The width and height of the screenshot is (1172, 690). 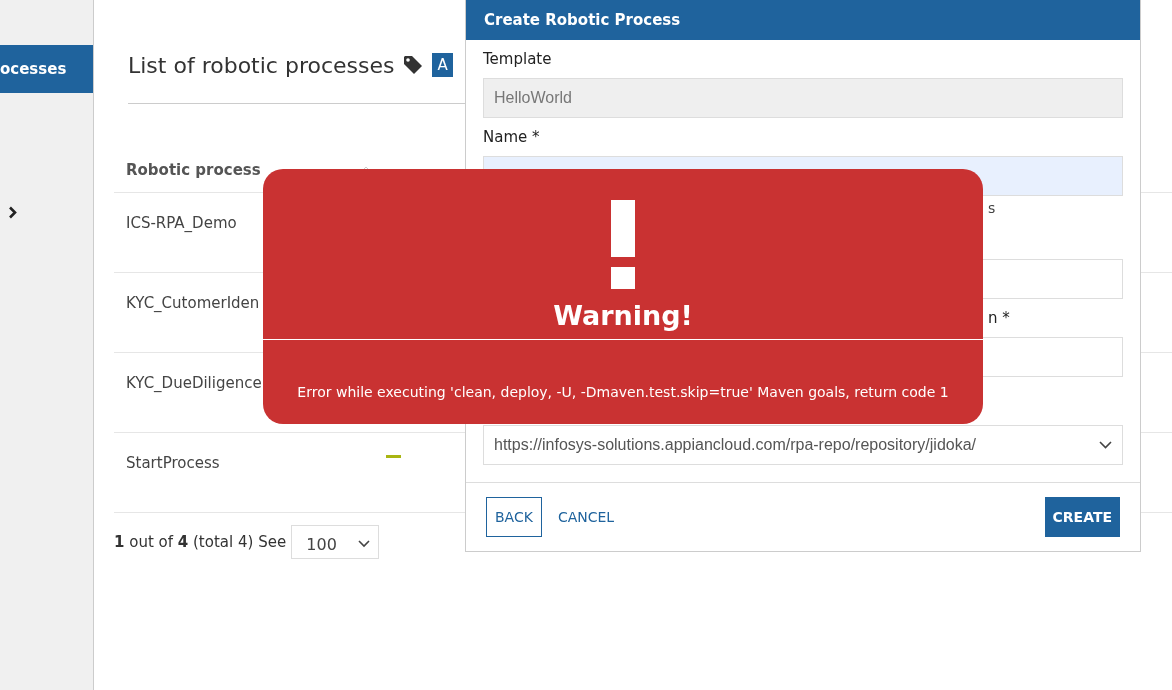 I want to click on sidebar-item: ocesses, so click(x=46, y=69).